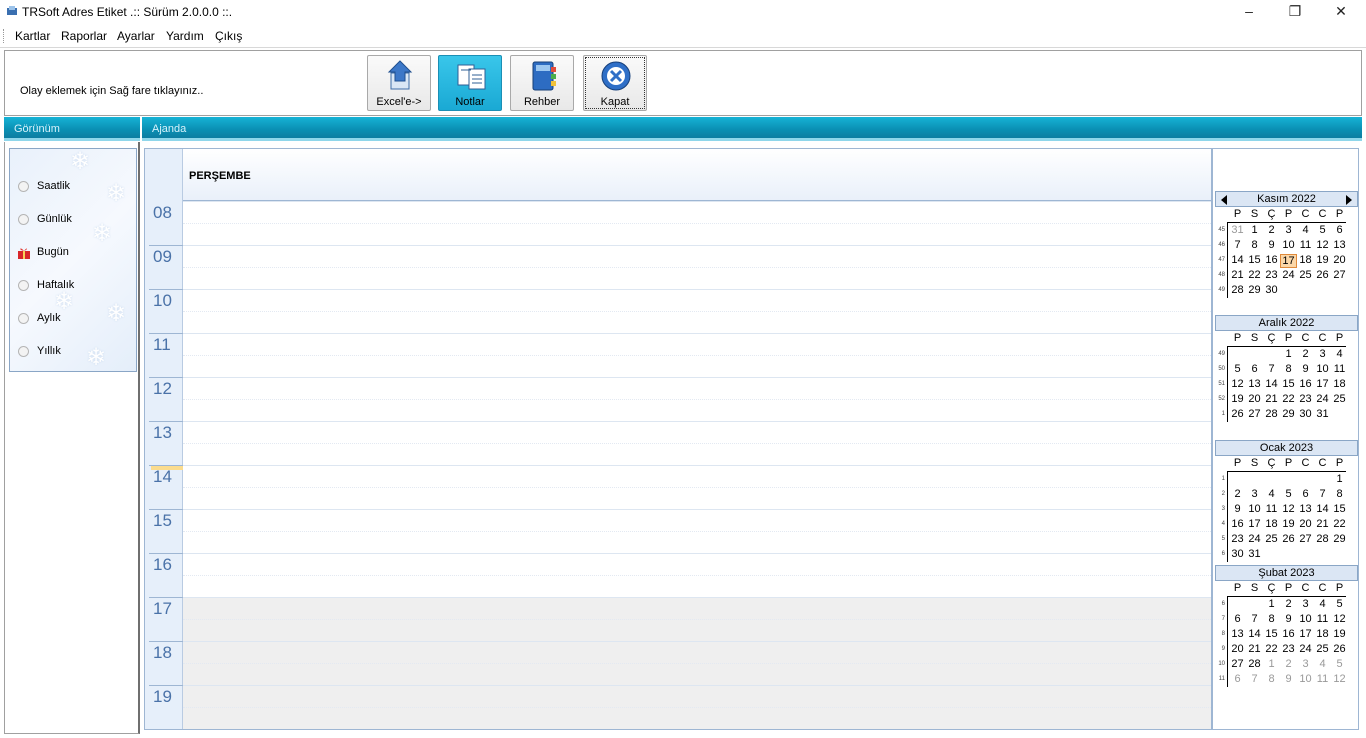 The height and width of the screenshot is (738, 1366). What do you see at coordinates (1254, 384) in the screenshot?
I see `calendar-day: 13` at bounding box center [1254, 384].